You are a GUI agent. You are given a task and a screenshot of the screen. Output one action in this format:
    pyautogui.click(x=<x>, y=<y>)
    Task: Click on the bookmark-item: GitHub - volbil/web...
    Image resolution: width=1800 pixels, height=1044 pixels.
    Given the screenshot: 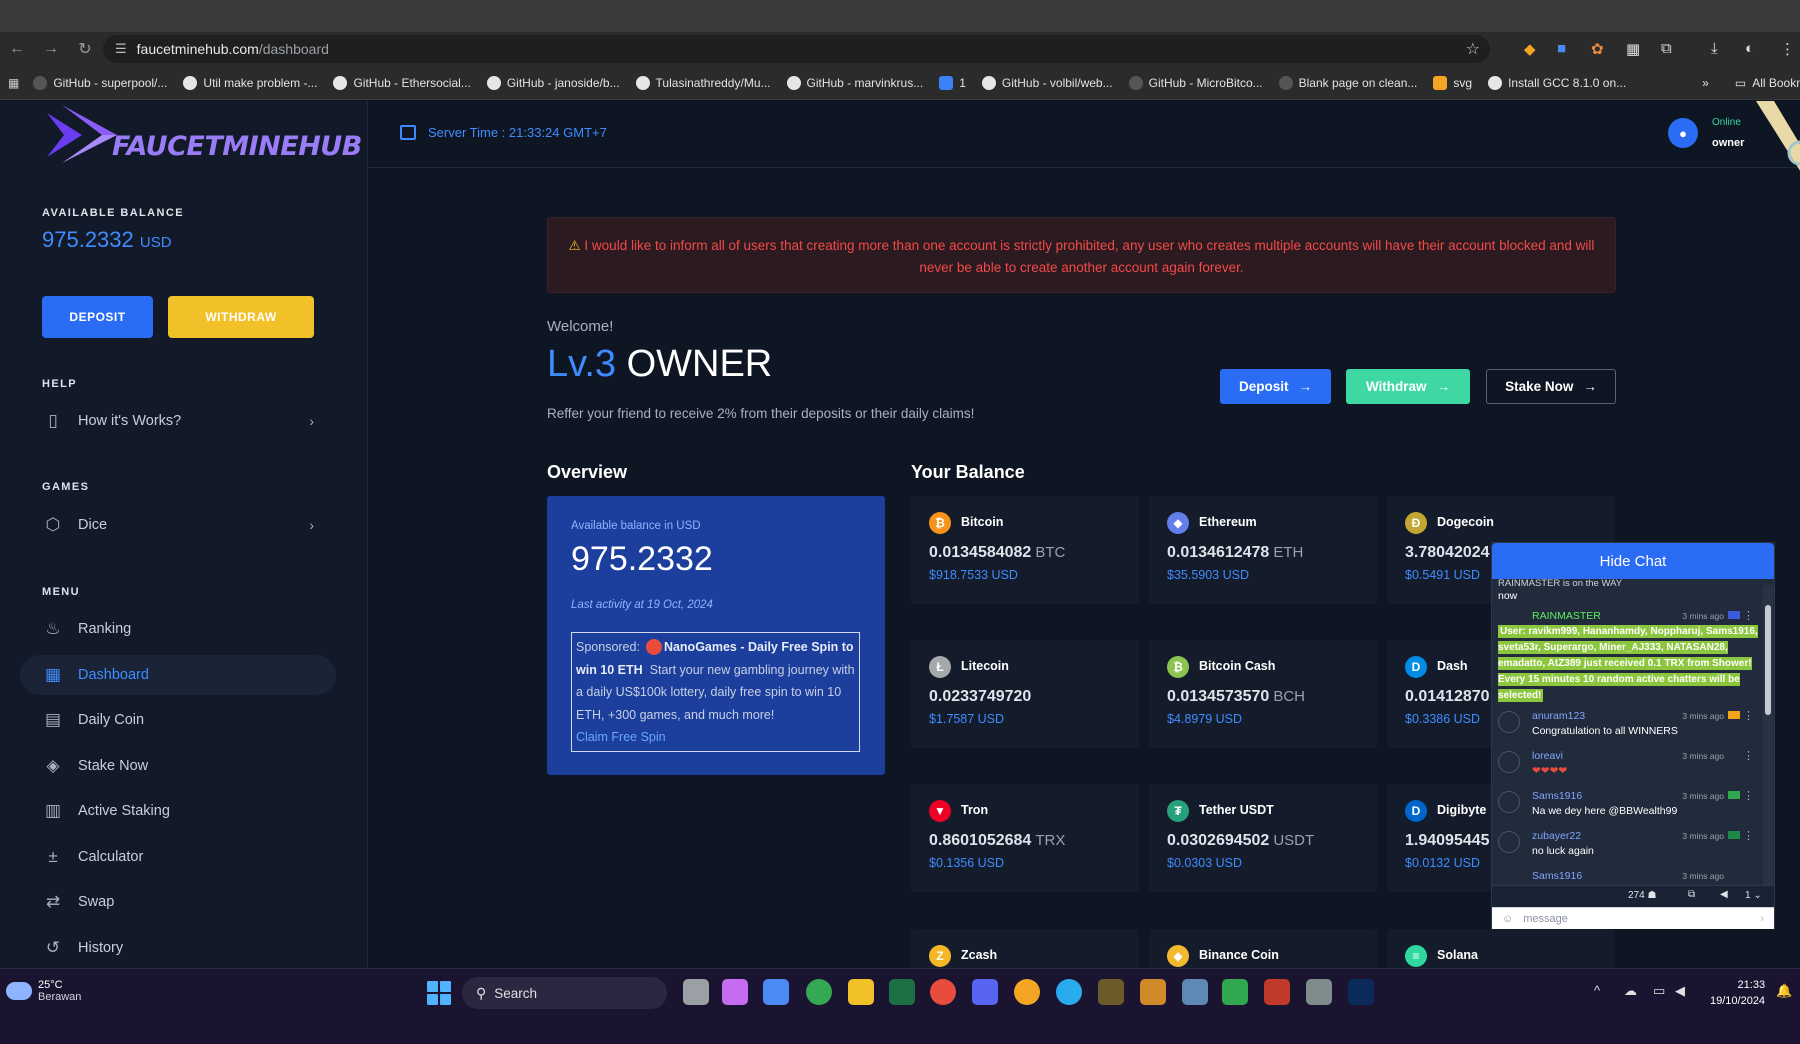 What is the action you would take?
    pyautogui.click(x=1047, y=82)
    